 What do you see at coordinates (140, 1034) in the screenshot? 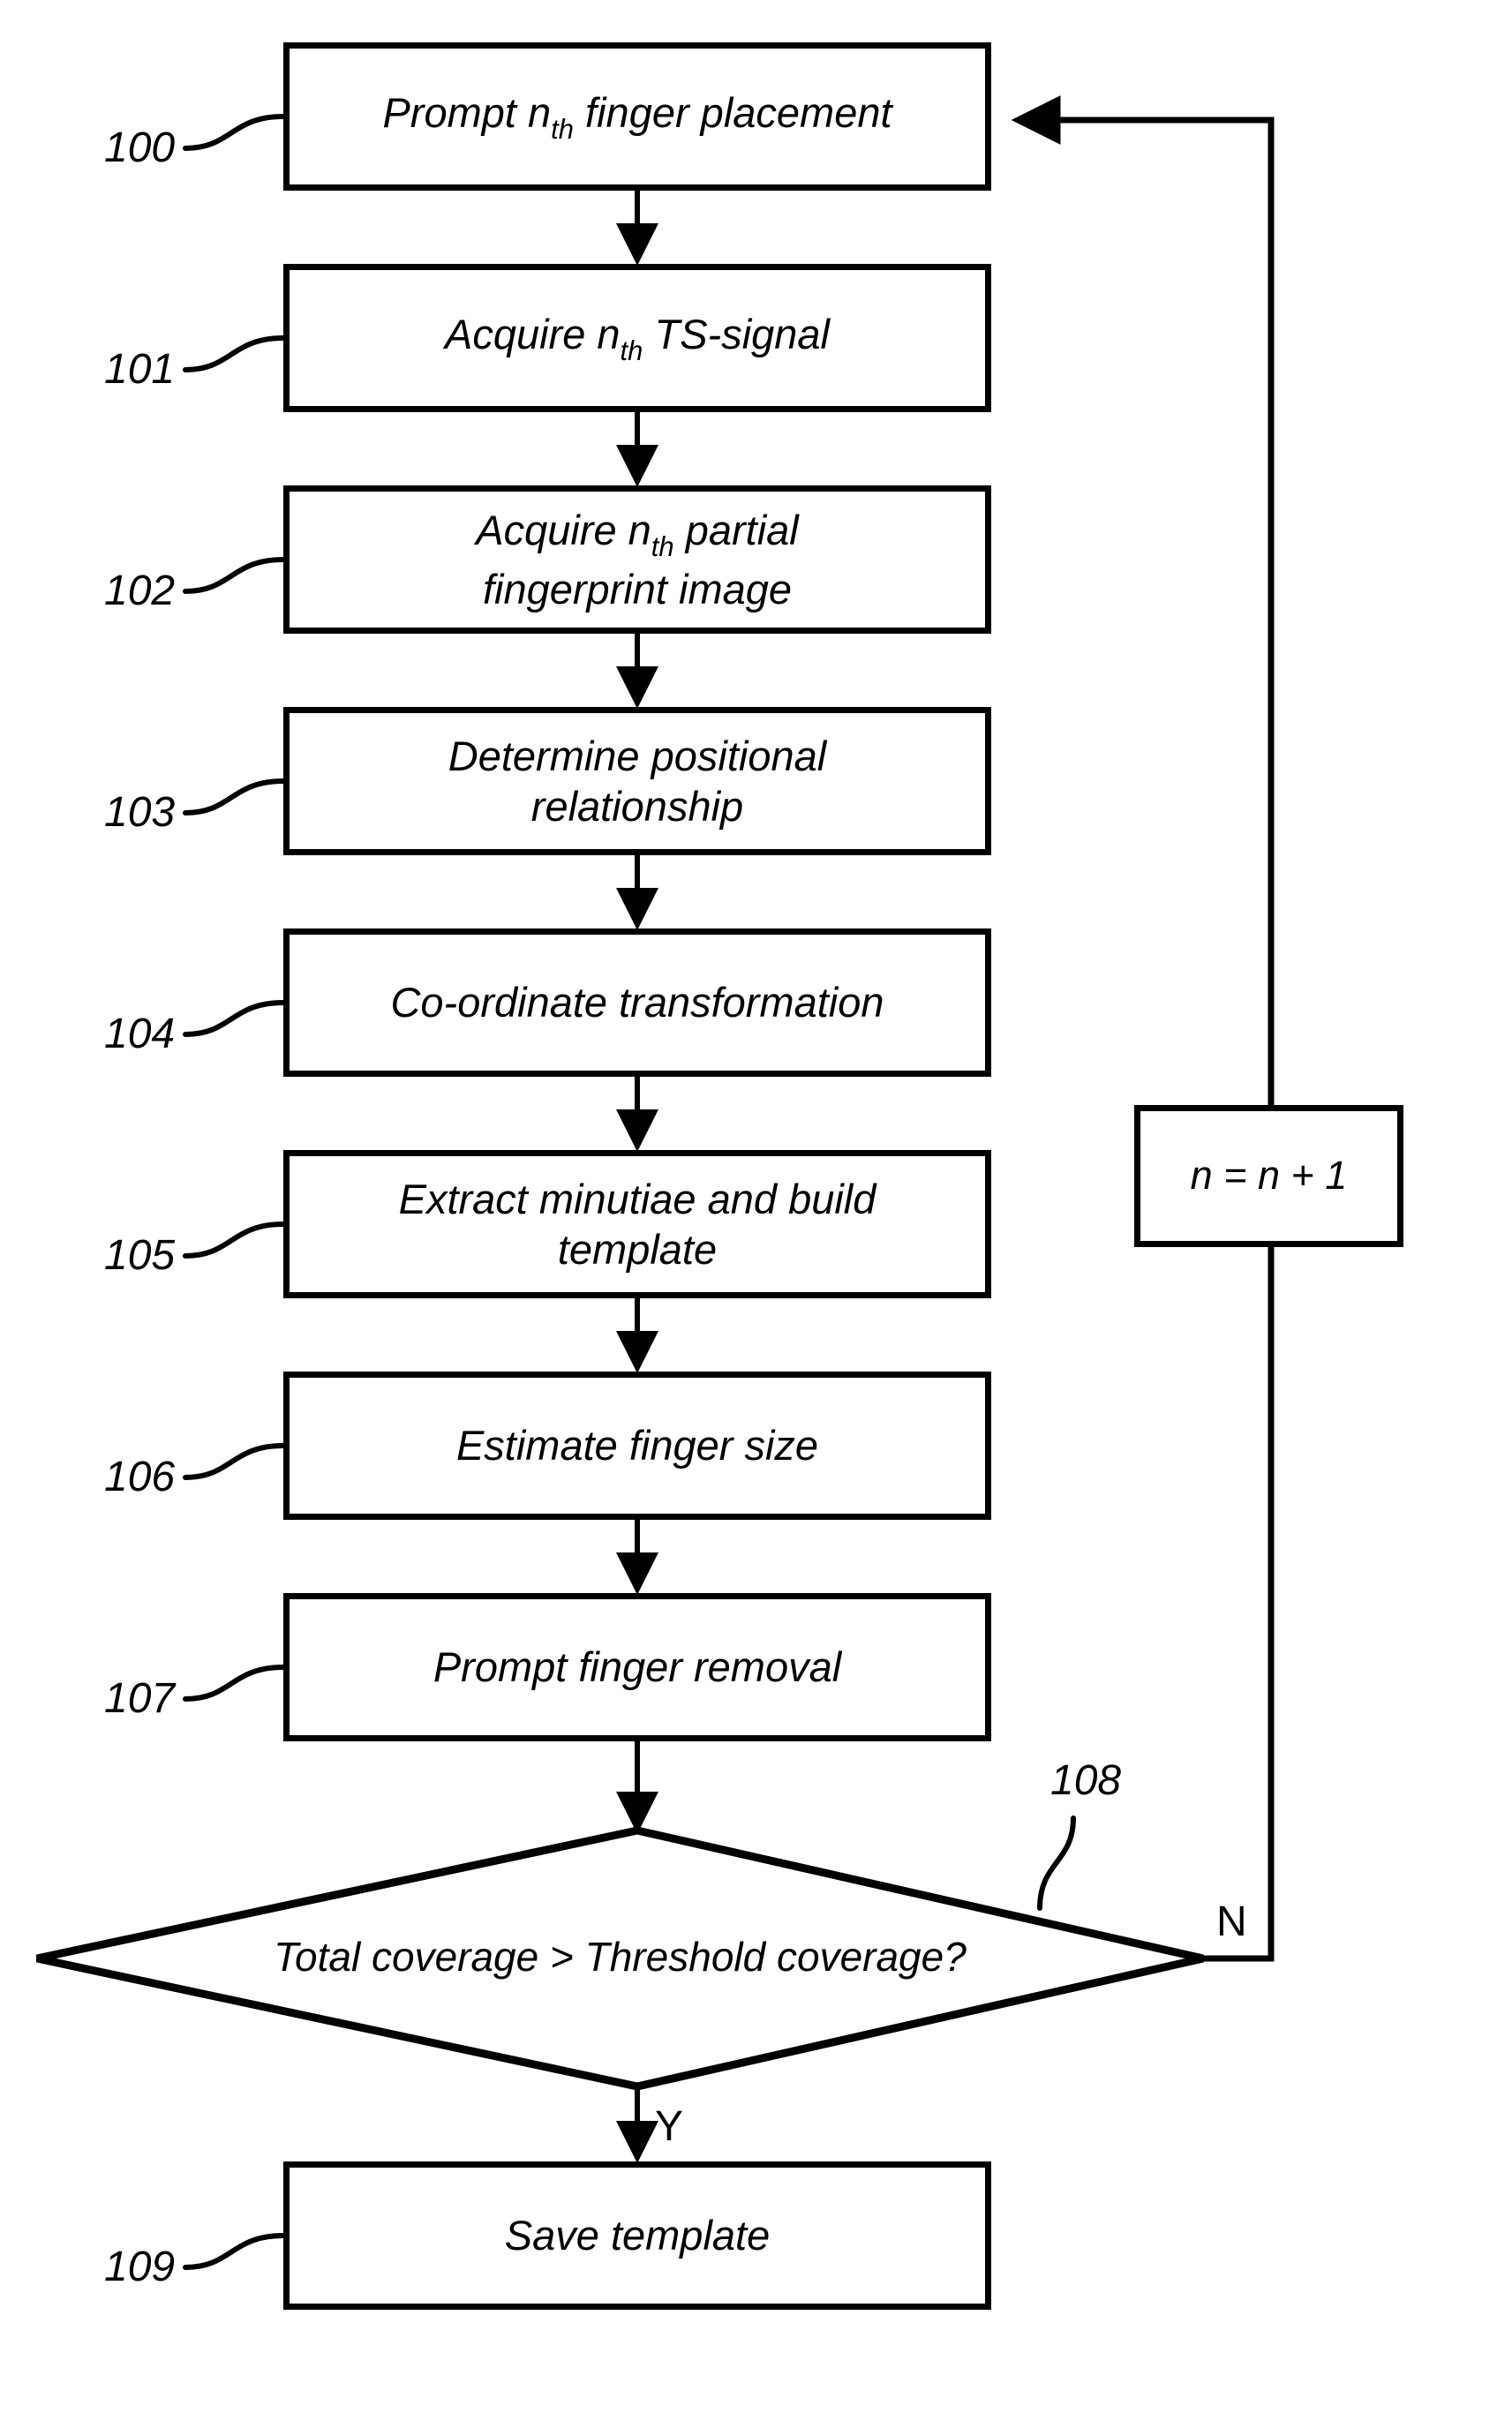
I see `ref-numeral-104: 104` at bounding box center [140, 1034].